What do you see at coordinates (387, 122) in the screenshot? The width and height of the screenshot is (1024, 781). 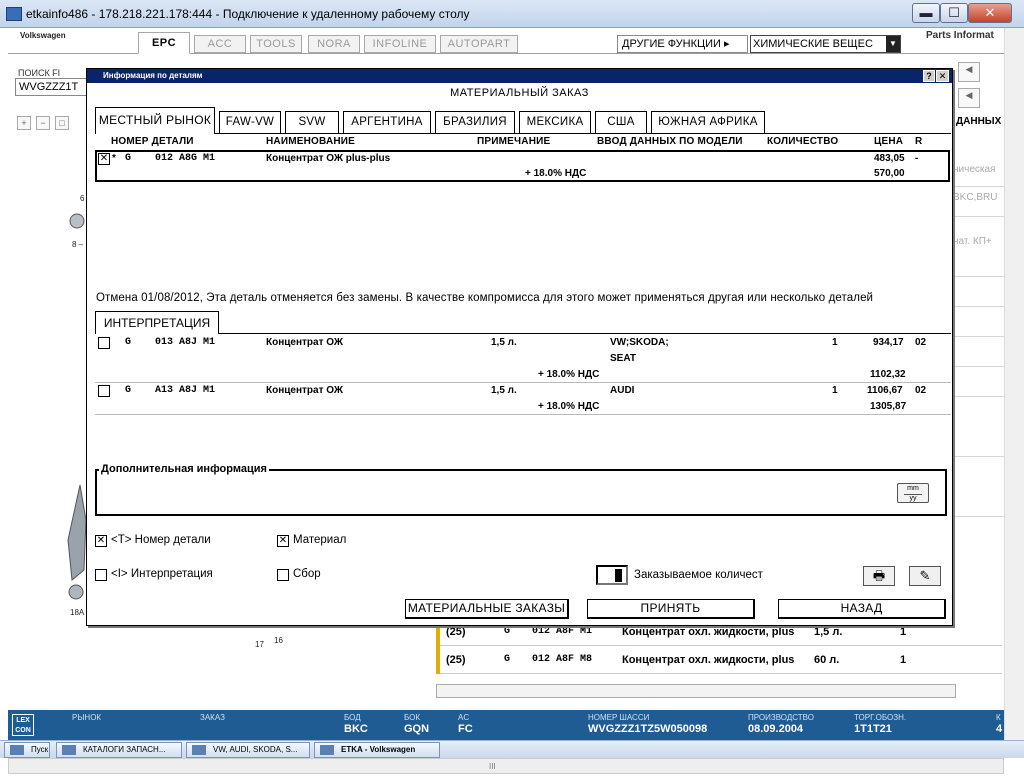 I see `tab-argentina: АРГЕНТИНА` at bounding box center [387, 122].